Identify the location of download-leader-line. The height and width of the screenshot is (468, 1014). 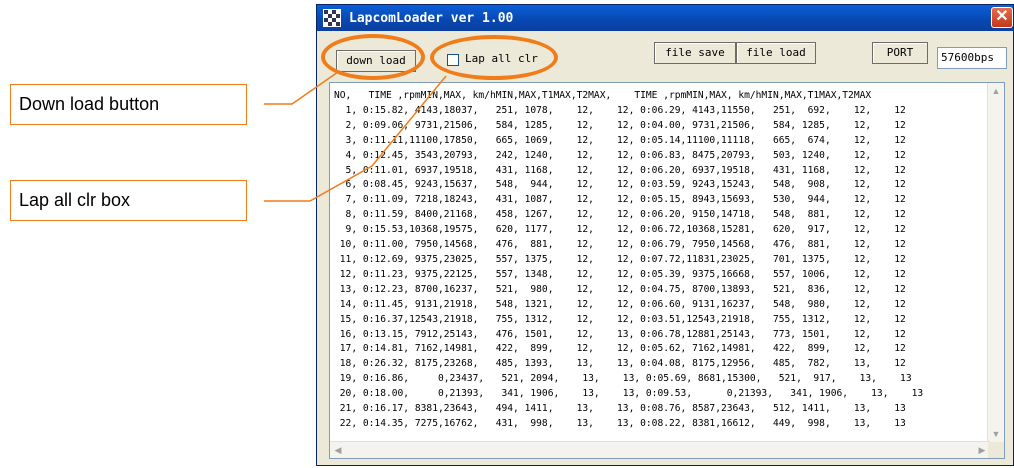
(301, 88).